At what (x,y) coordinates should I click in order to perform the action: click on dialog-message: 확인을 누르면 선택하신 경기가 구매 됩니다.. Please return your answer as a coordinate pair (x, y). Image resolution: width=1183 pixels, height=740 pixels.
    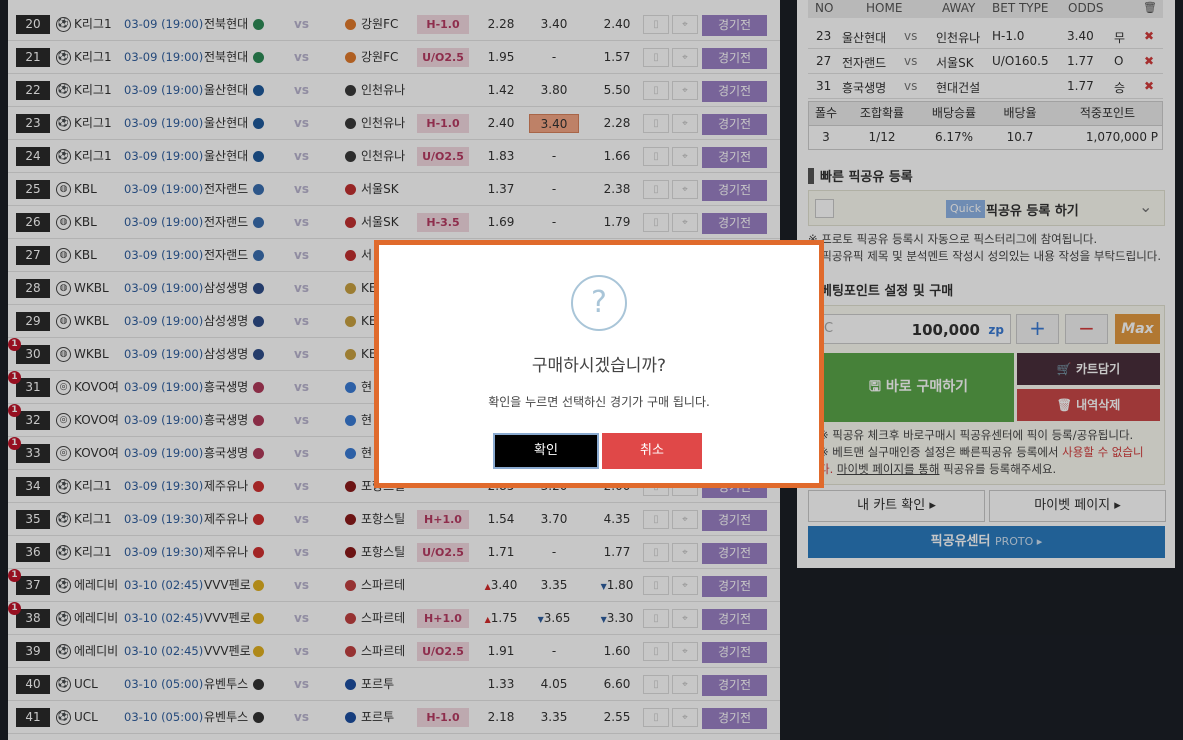
    Looking at the image, I should click on (599, 402).